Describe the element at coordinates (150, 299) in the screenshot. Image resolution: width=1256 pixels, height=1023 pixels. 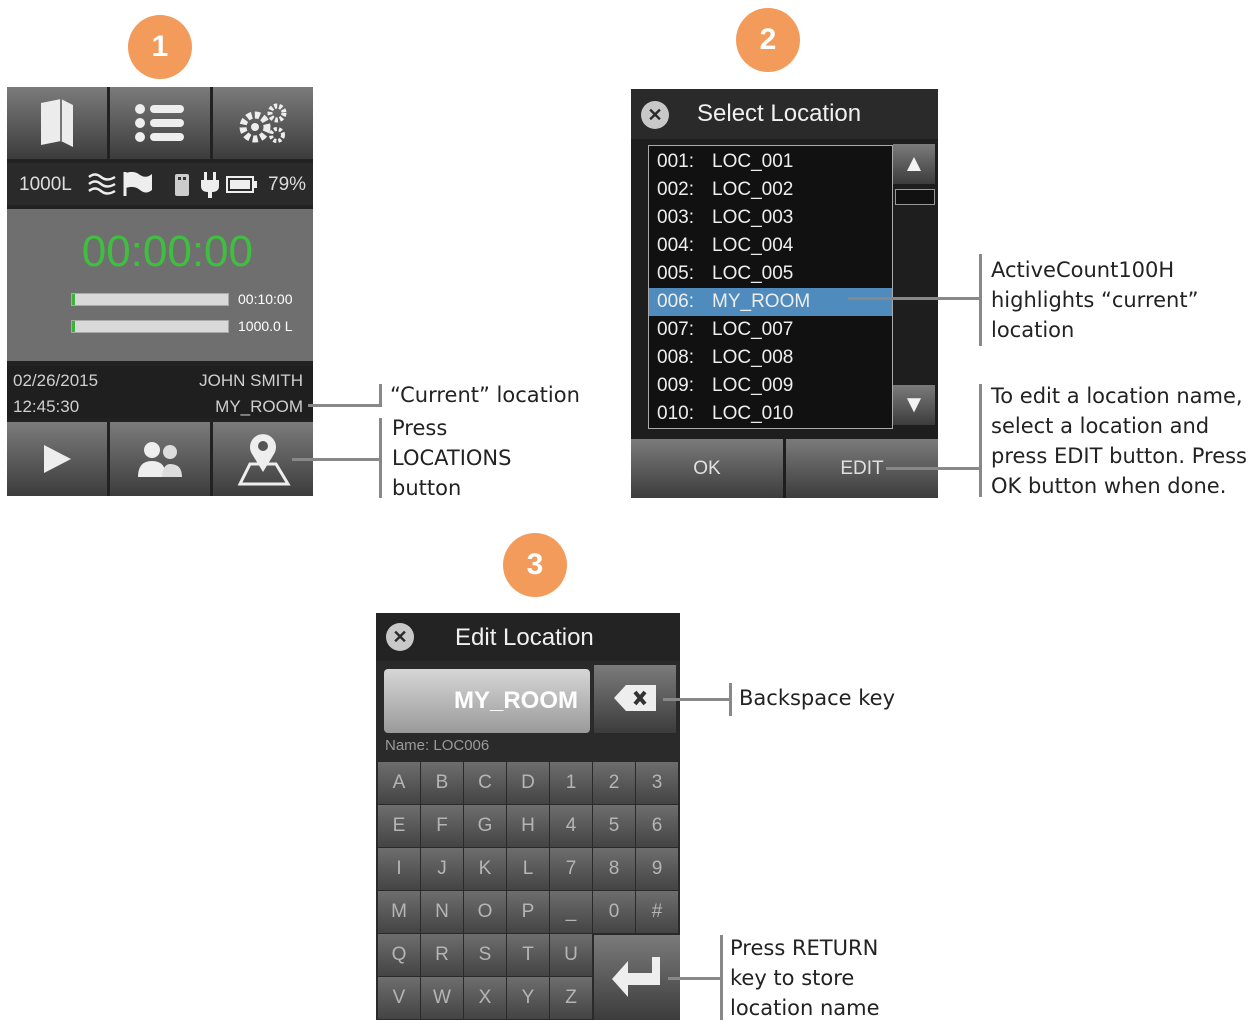
I see `time-progress-bar` at that location.